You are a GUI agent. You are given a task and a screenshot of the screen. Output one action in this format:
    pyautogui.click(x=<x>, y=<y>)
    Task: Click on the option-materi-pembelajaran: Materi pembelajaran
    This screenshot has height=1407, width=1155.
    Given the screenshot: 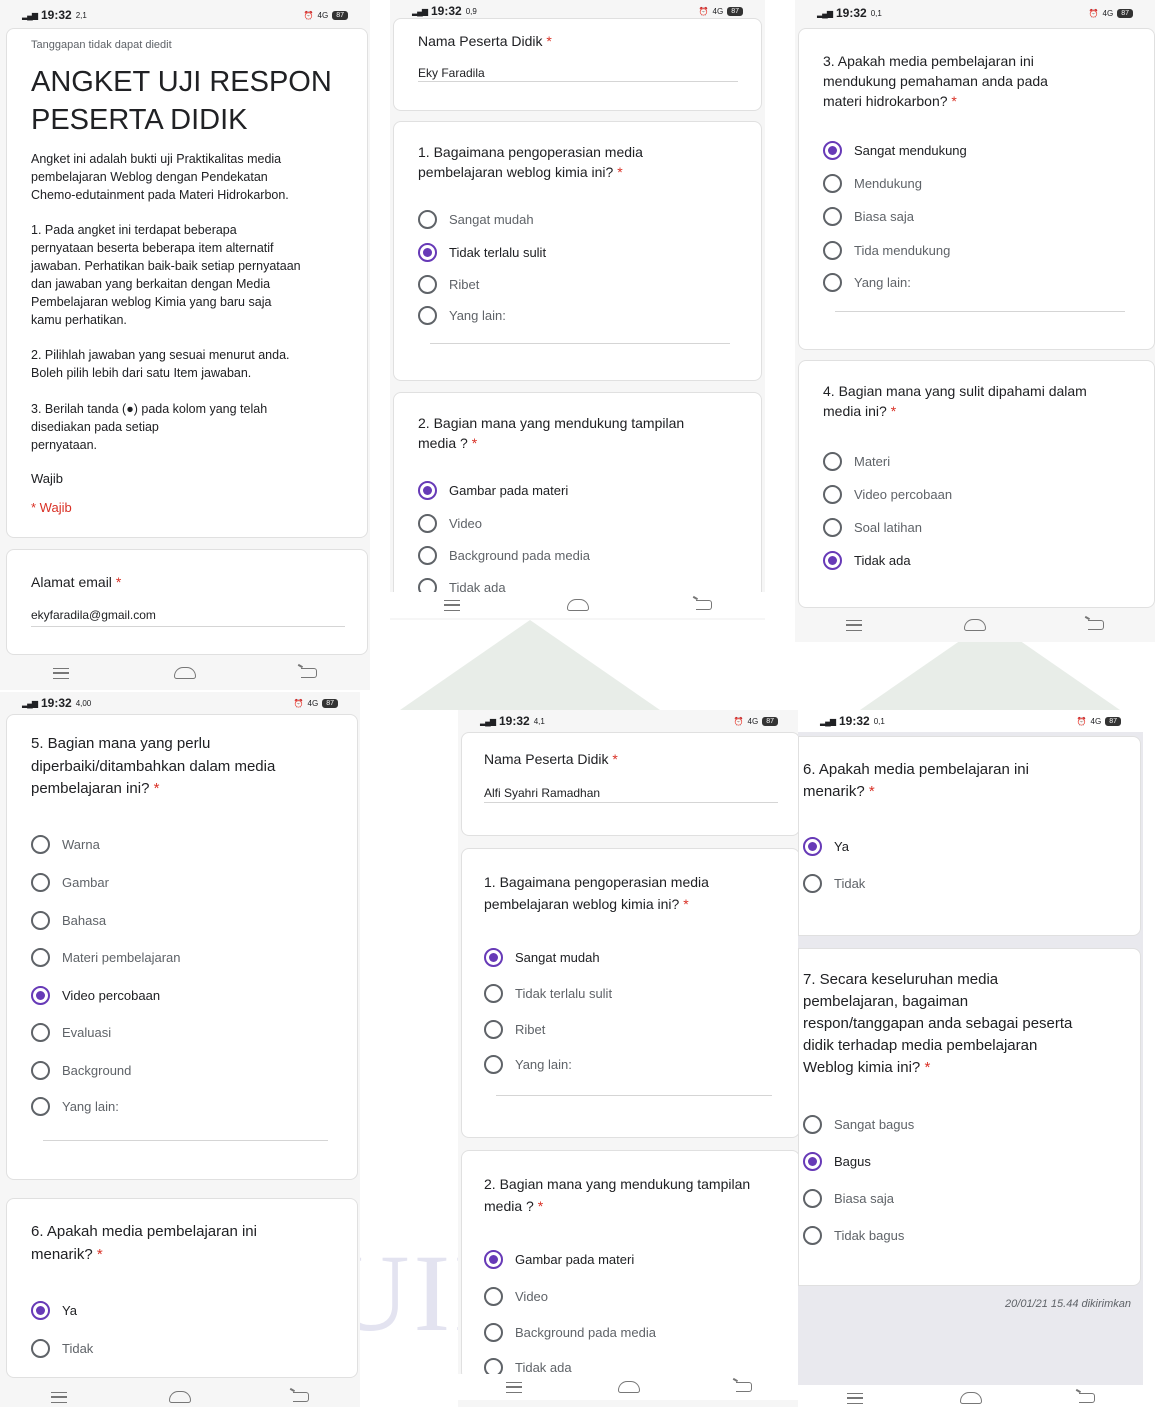 What is the action you would take?
    pyautogui.click(x=106, y=957)
    